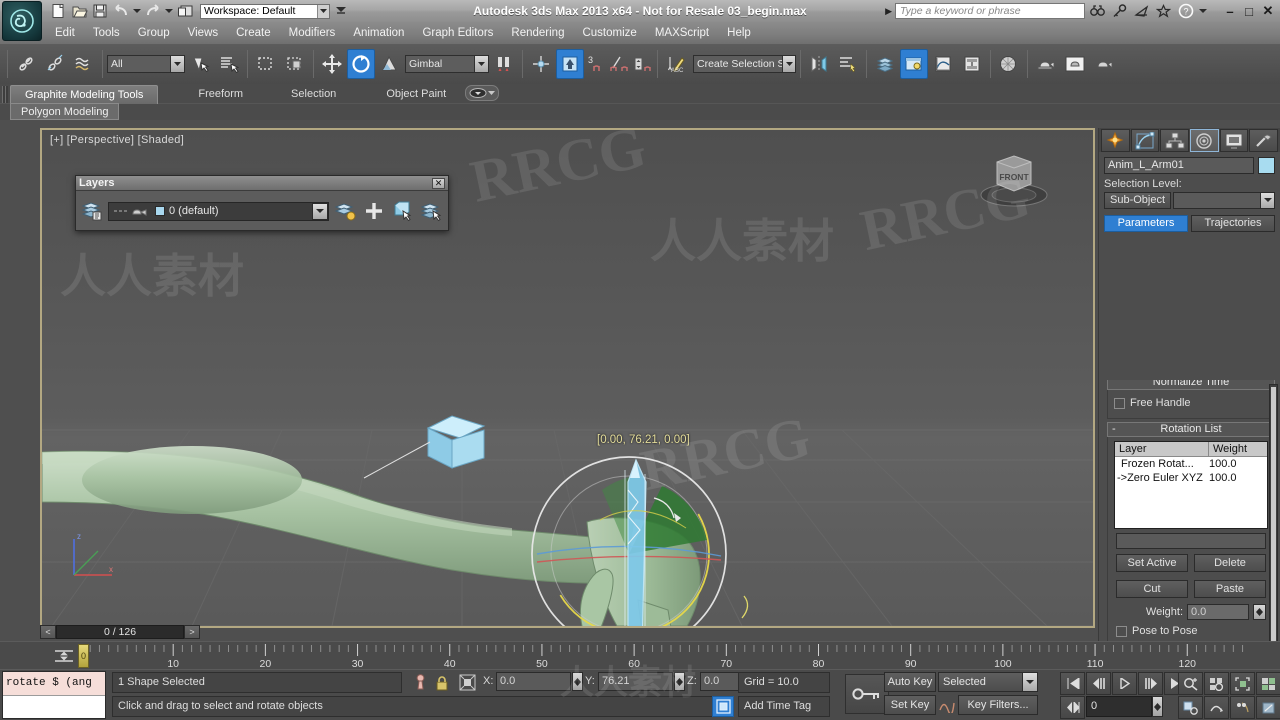 The height and width of the screenshot is (720, 1280). What do you see at coordinates (1115, 140) in the screenshot?
I see `create-tab` at bounding box center [1115, 140].